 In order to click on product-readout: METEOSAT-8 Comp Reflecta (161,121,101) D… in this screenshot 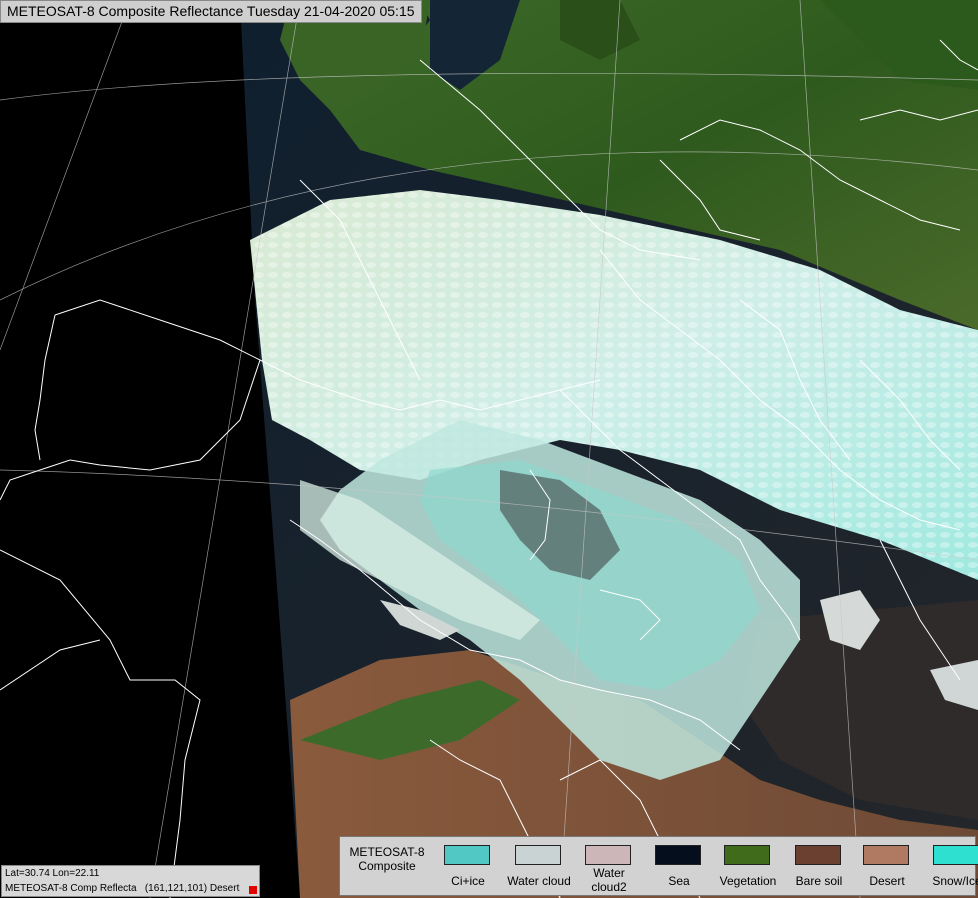, I will do `click(122, 888)`.